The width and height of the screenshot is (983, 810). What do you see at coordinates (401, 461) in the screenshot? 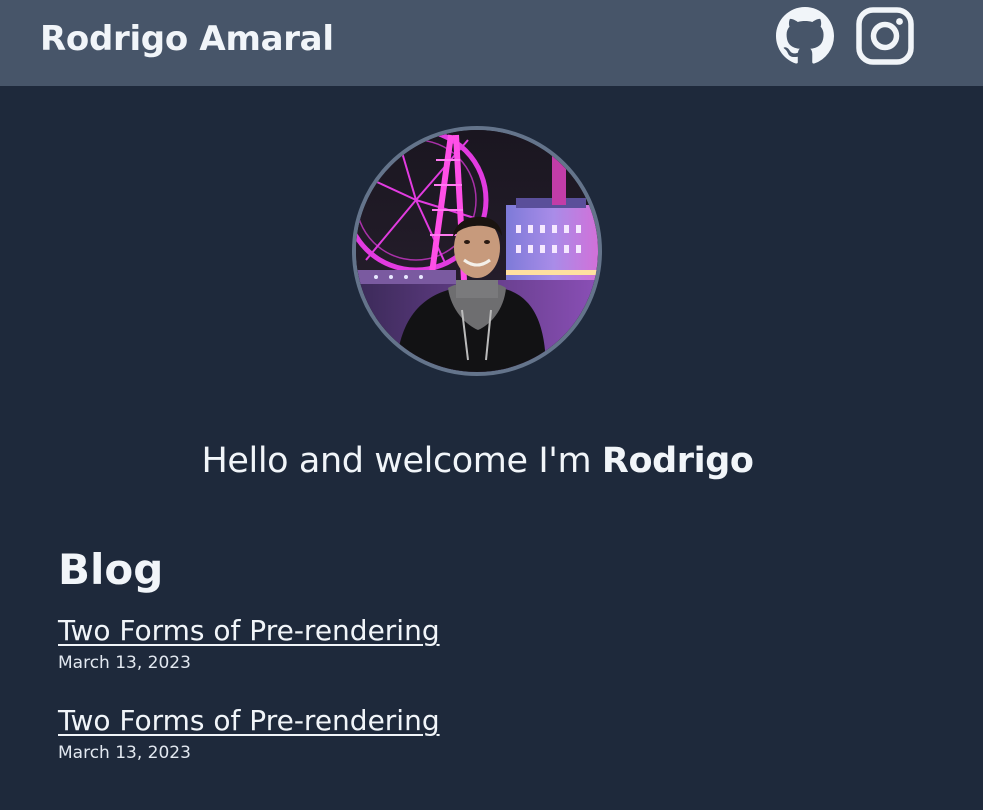
I see `greeting-text: Hello and welcome I'm` at bounding box center [401, 461].